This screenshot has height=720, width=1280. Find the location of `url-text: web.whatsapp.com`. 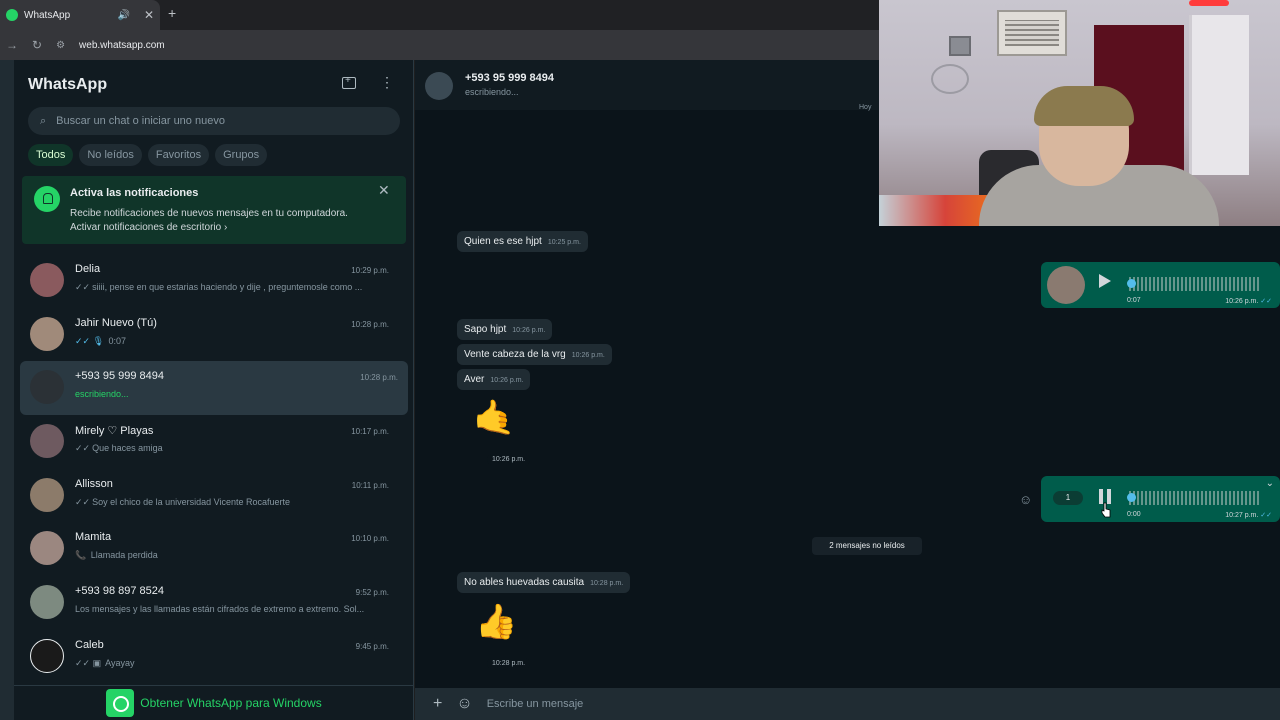

url-text: web.whatsapp.com is located at coordinates (122, 45).